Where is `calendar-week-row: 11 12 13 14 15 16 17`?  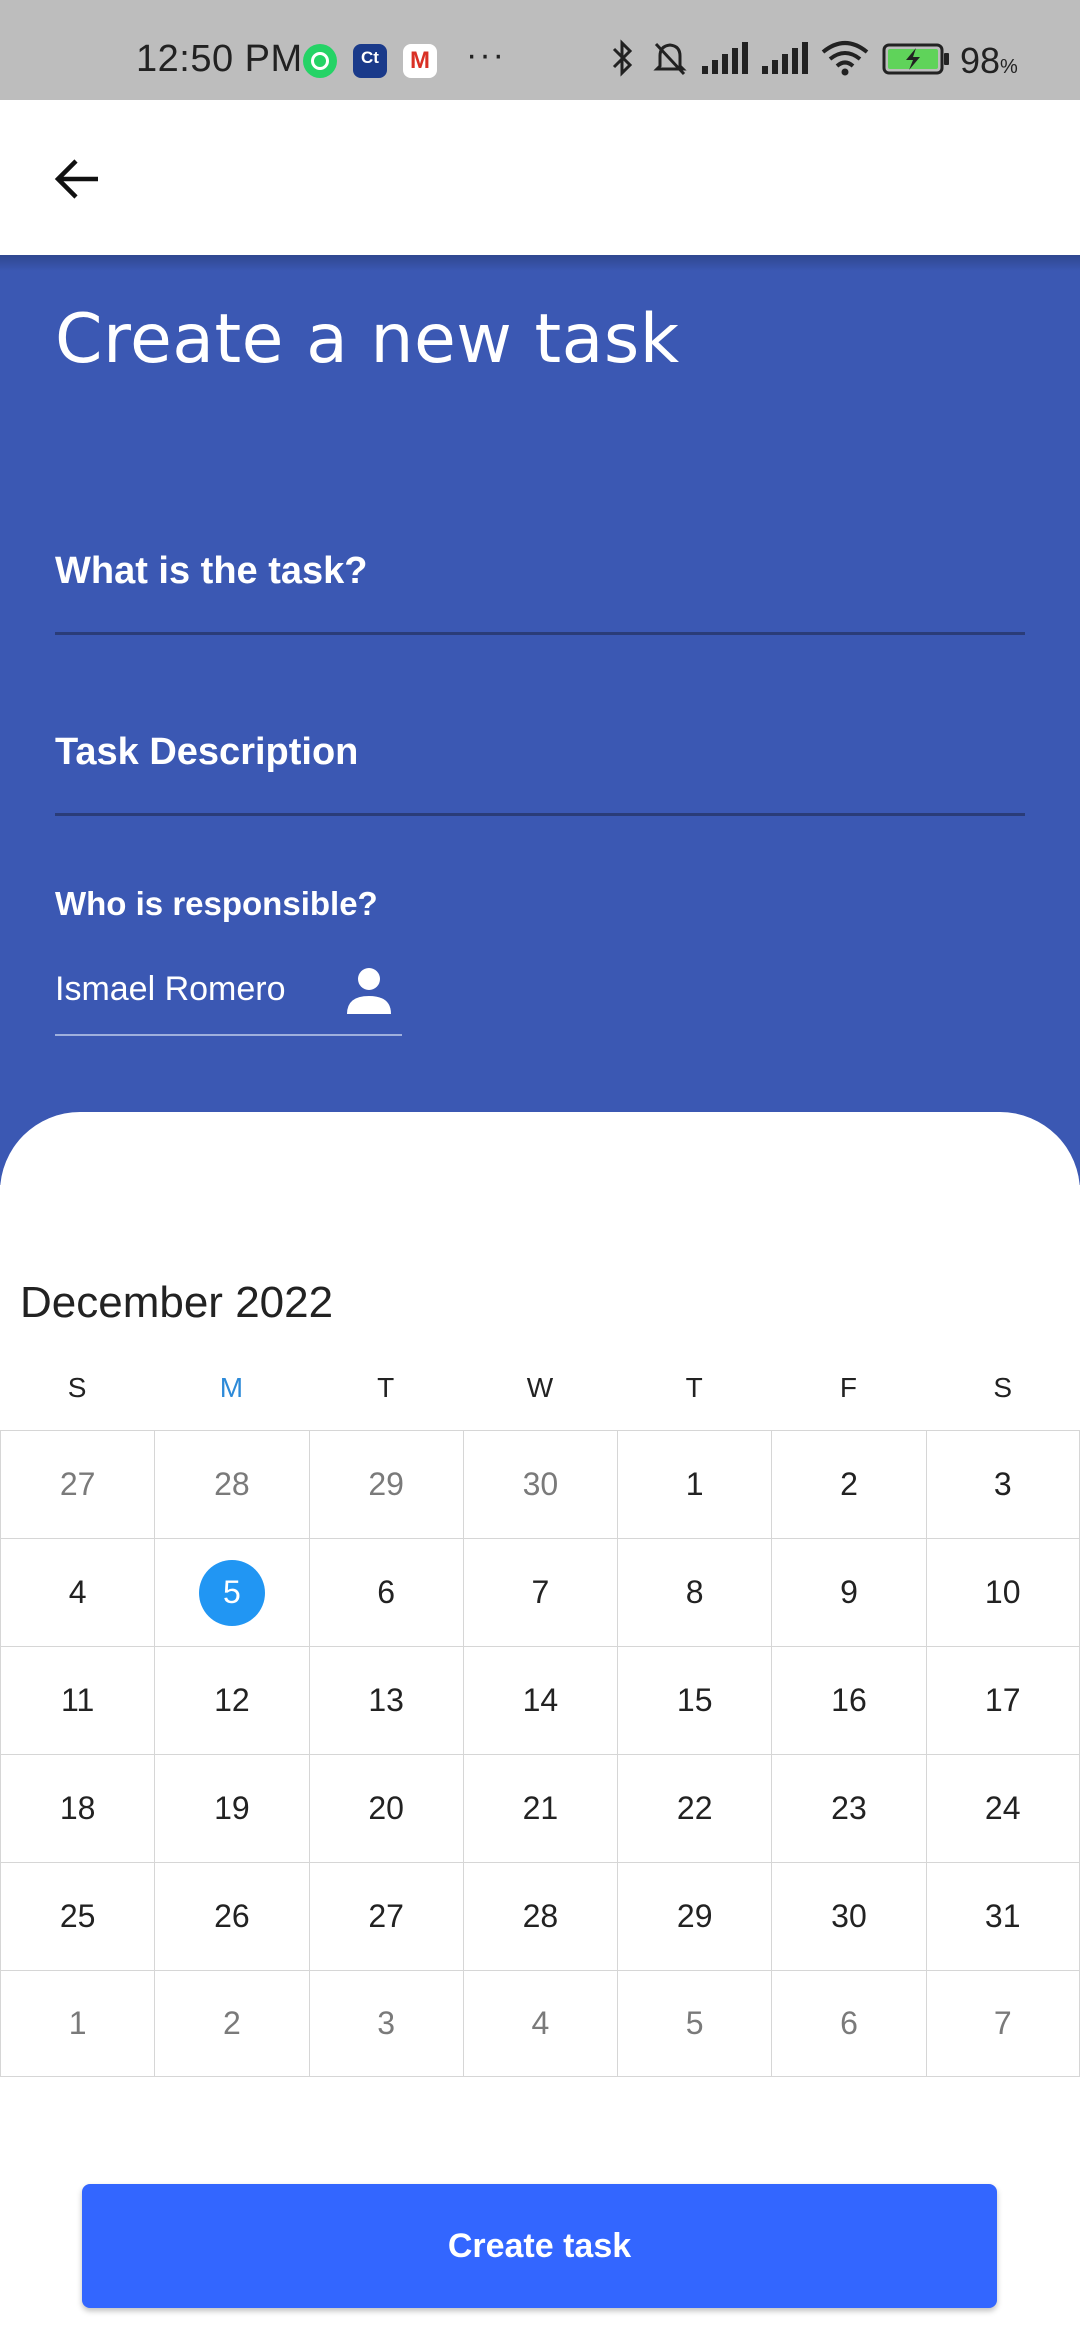
calendar-week-row: 11 12 13 14 15 16 17 is located at coordinates (540, 1701).